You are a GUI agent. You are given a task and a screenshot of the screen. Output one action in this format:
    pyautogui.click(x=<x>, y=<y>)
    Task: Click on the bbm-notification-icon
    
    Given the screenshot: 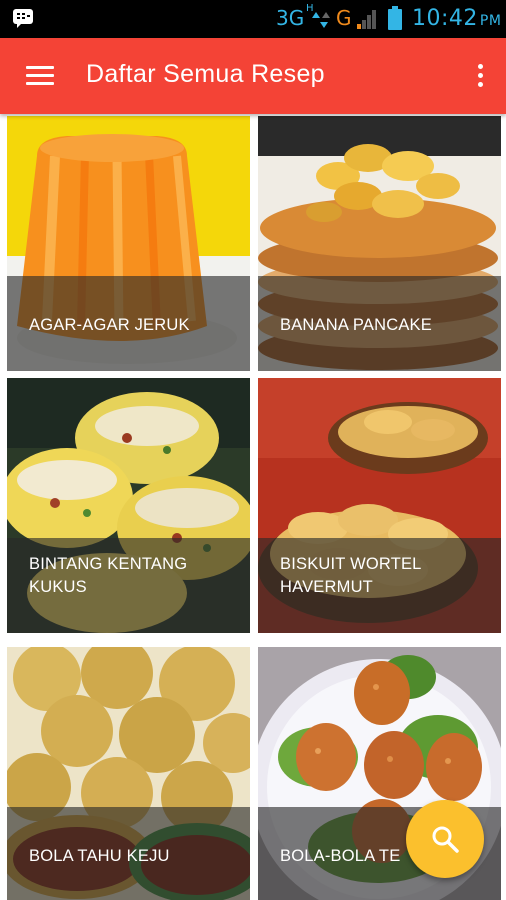 What is the action you would take?
    pyautogui.click(x=23, y=18)
    